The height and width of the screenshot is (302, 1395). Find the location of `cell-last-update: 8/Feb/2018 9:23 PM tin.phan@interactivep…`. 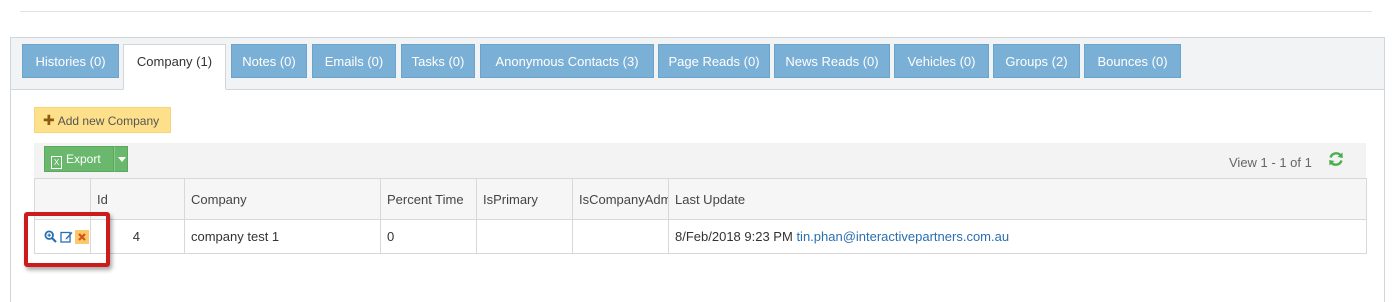

cell-last-update: 8/Feb/2018 9:23 PM tin.phan@interactivep… is located at coordinates (1017, 236).